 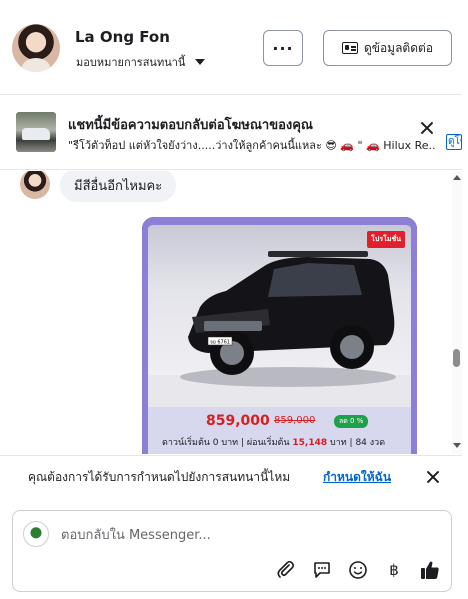 What do you see at coordinates (356, 443) in the screenshot?
I see `ad-terms-suffix: บาท | 84 งวด` at bounding box center [356, 443].